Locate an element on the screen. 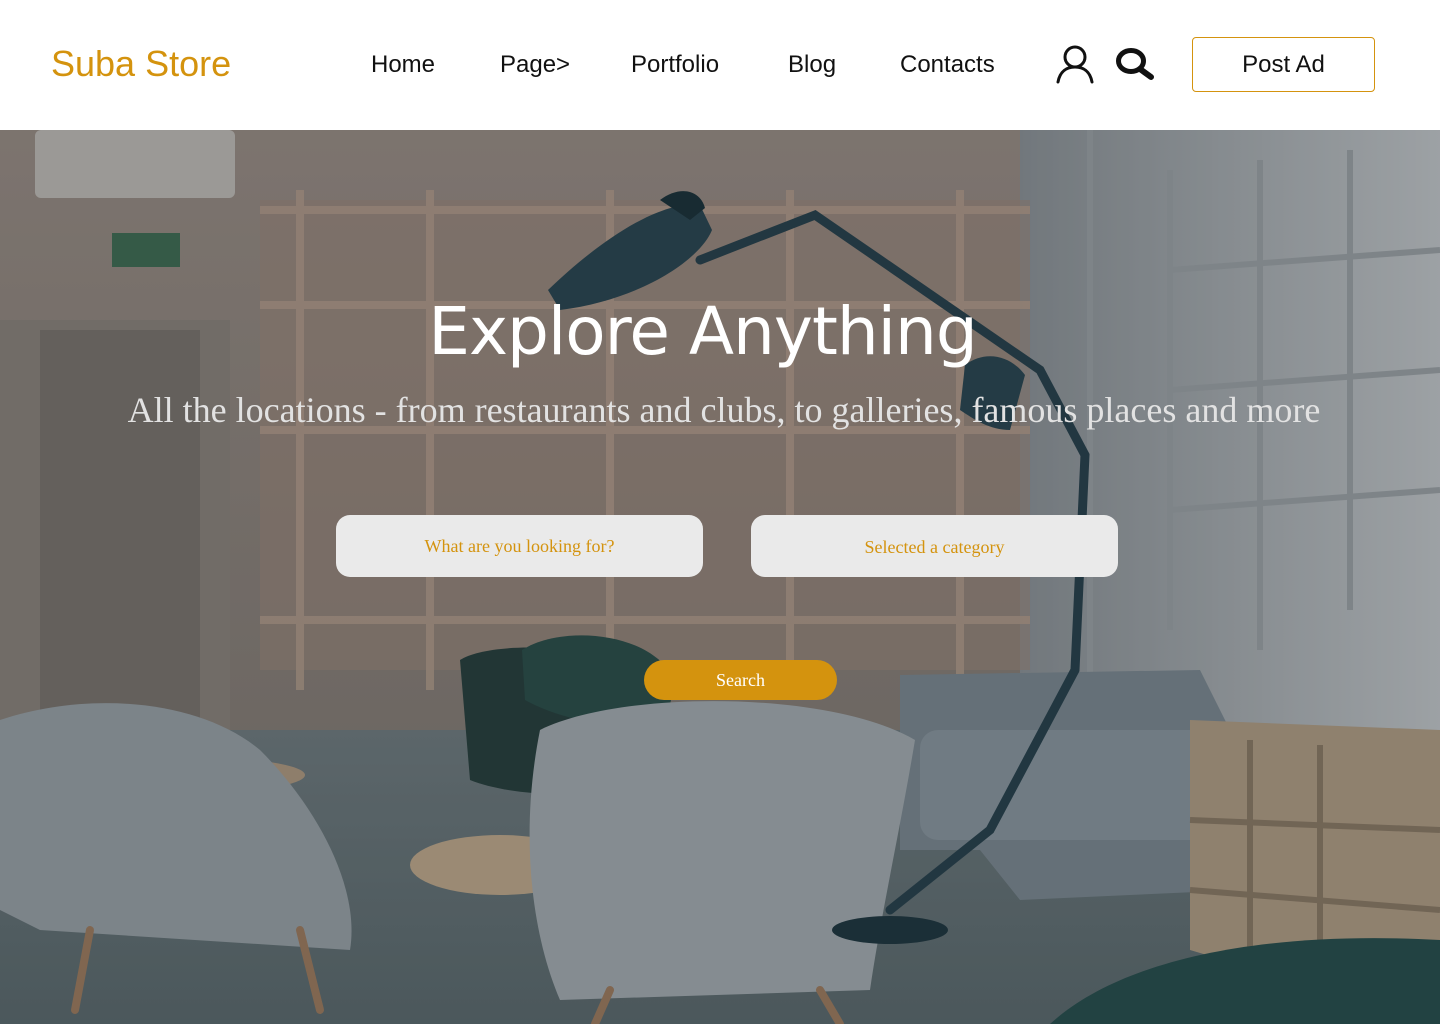 Image resolution: width=1440 pixels, height=1024 pixels. user-icon is located at coordinates (1075, 64).